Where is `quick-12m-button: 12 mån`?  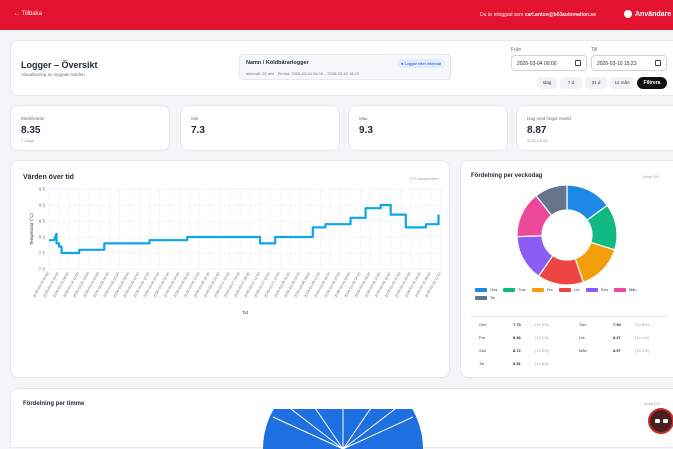 quick-12m-button: 12 mån is located at coordinates (622, 83).